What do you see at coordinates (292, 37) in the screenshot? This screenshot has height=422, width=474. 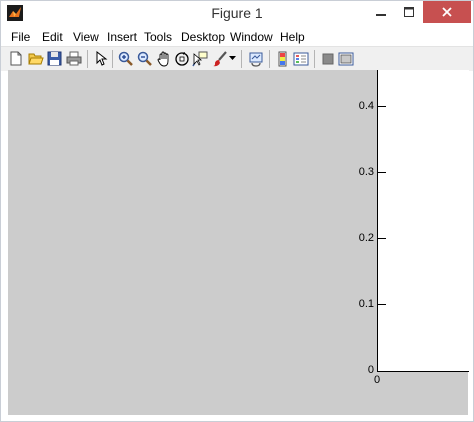 I see `menu-help: Help` at bounding box center [292, 37].